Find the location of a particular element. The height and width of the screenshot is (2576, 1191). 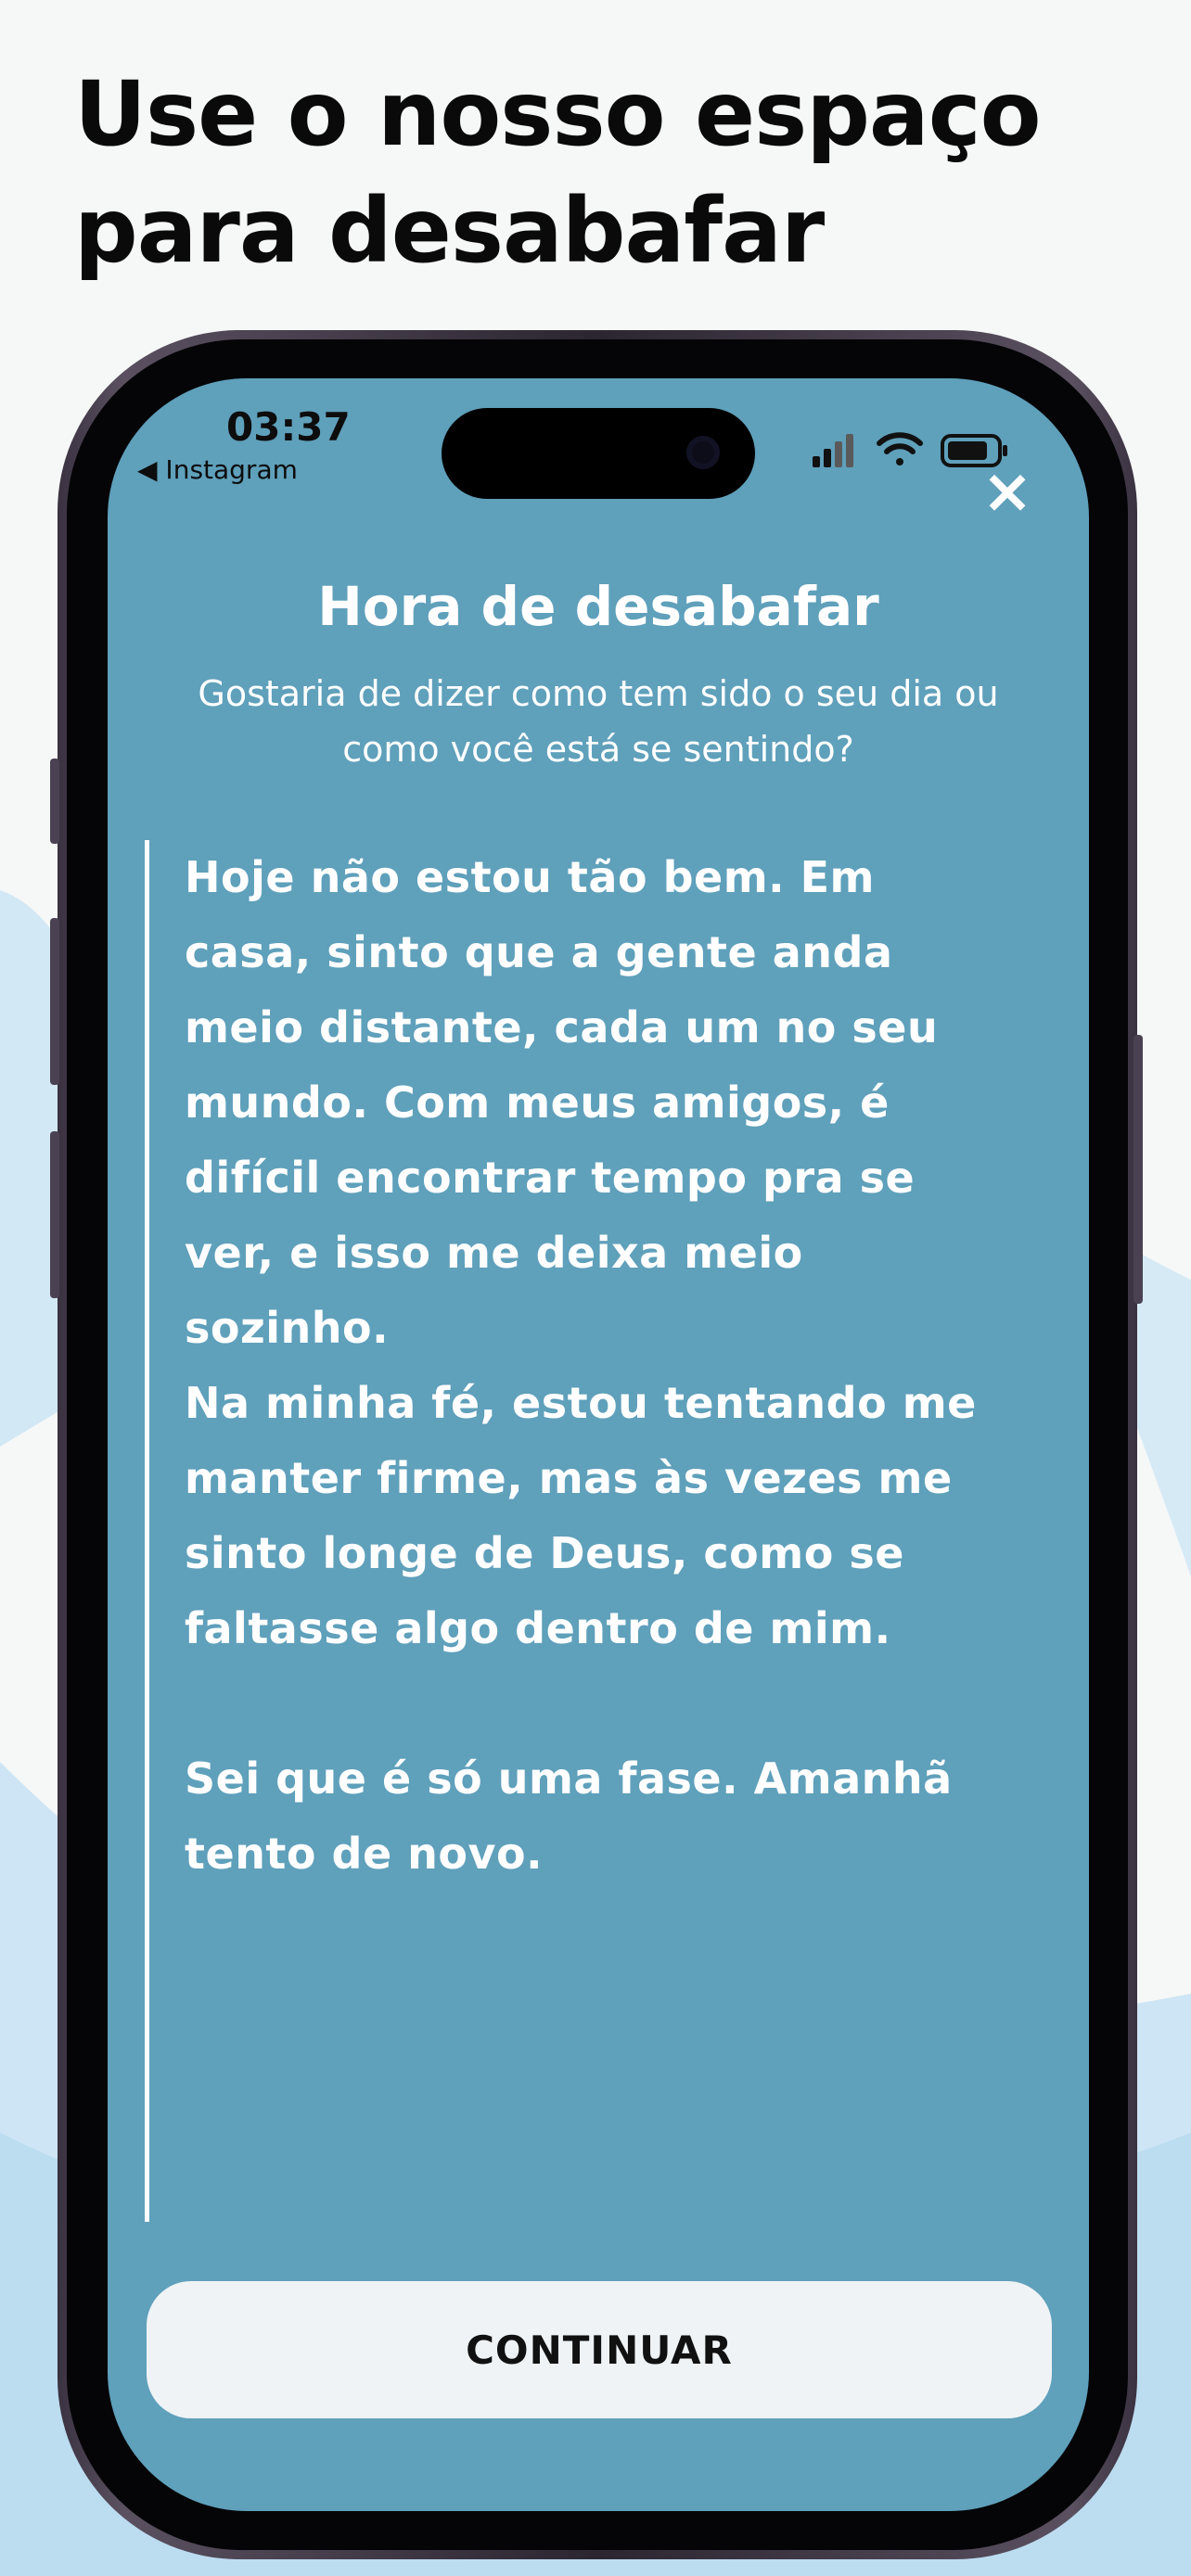

phone-power-button is located at coordinates (1138, 1170).